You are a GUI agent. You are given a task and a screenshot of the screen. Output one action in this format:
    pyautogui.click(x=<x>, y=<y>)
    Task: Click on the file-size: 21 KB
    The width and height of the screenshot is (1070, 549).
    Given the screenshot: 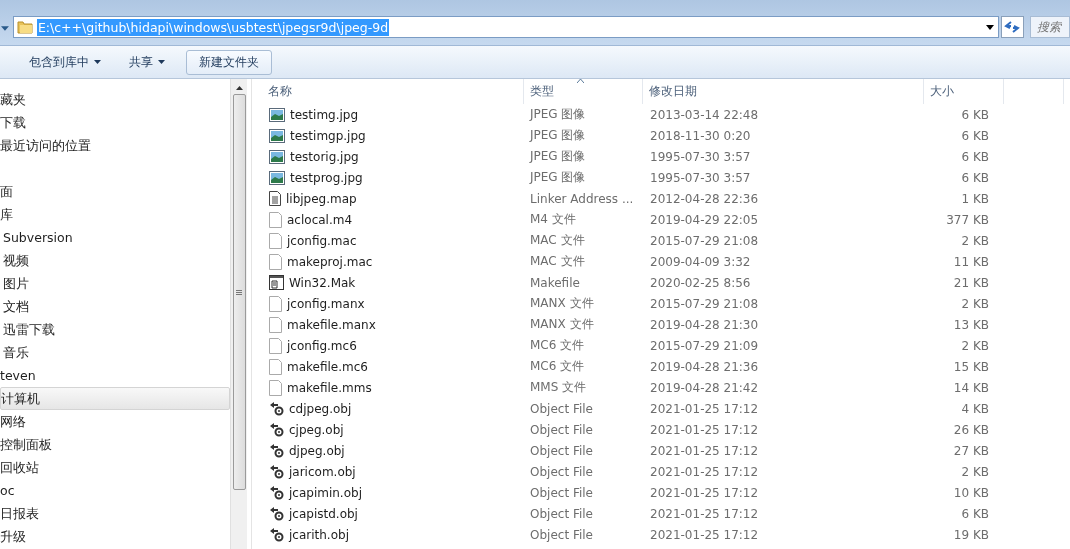 What is the action you would take?
    pyautogui.click(x=970, y=282)
    